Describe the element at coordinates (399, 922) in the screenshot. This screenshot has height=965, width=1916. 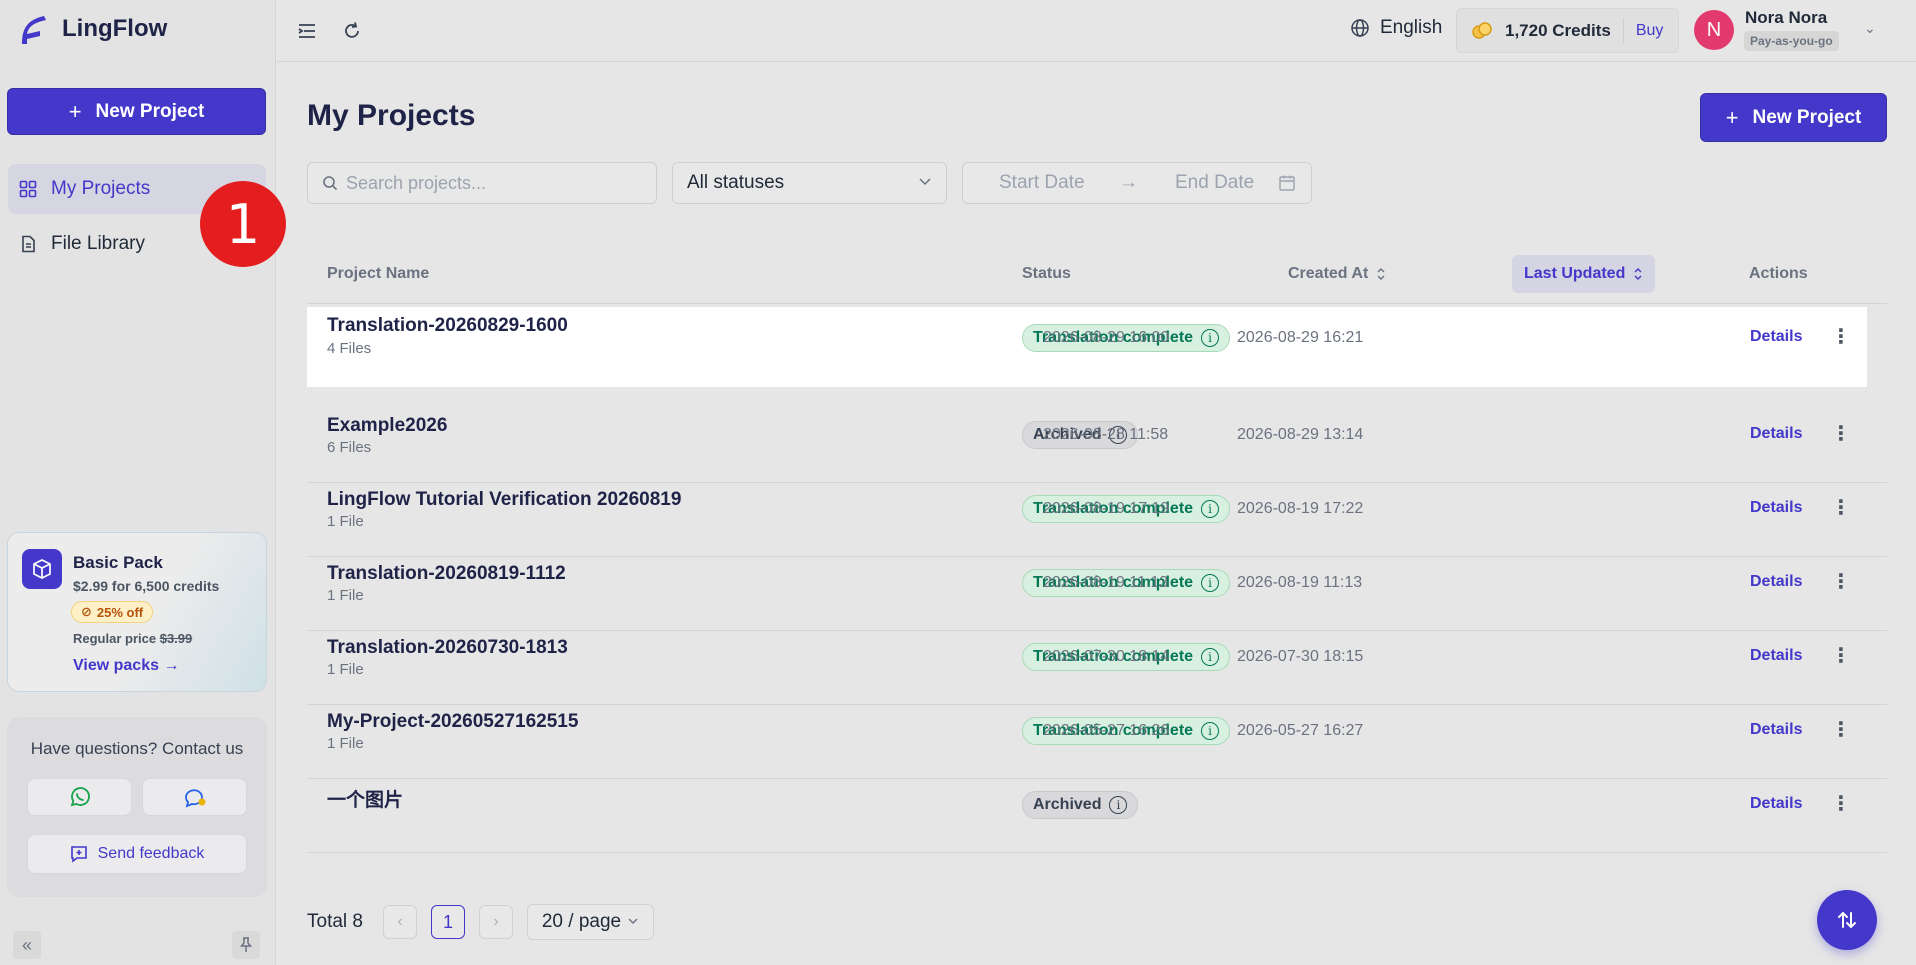
I see `prev-page-button: ‹` at that location.